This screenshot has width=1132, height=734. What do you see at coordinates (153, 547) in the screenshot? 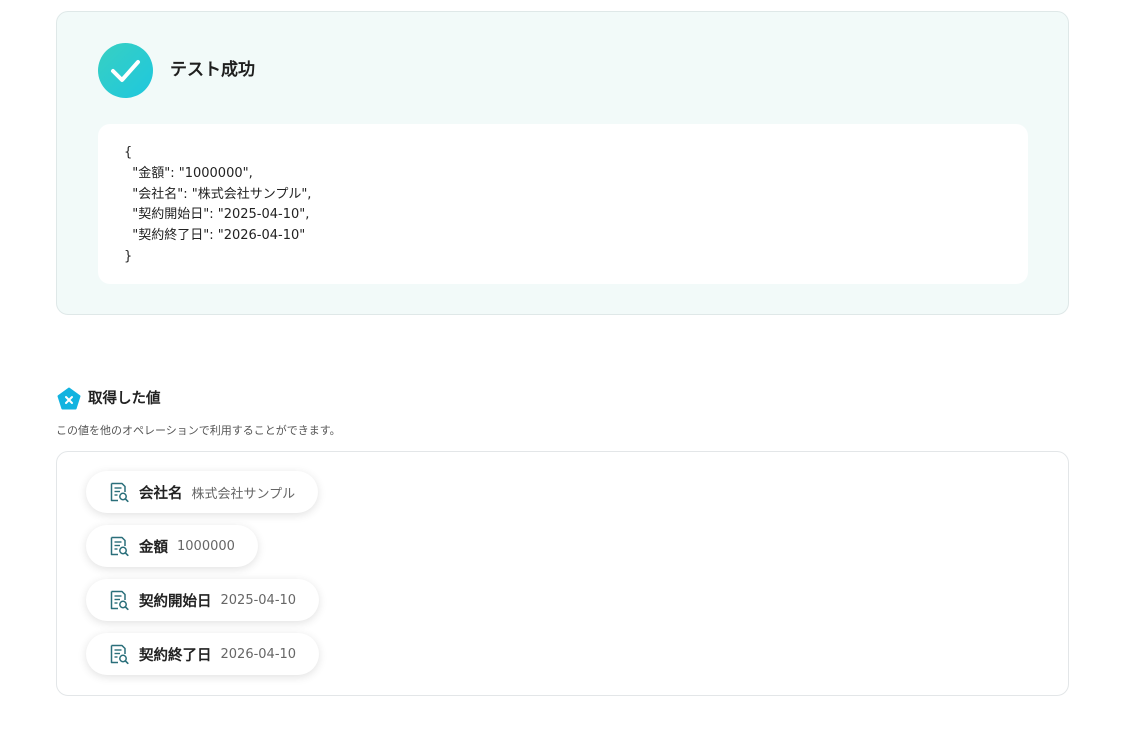
I see `value-chip-name: 金額` at bounding box center [153, 547].